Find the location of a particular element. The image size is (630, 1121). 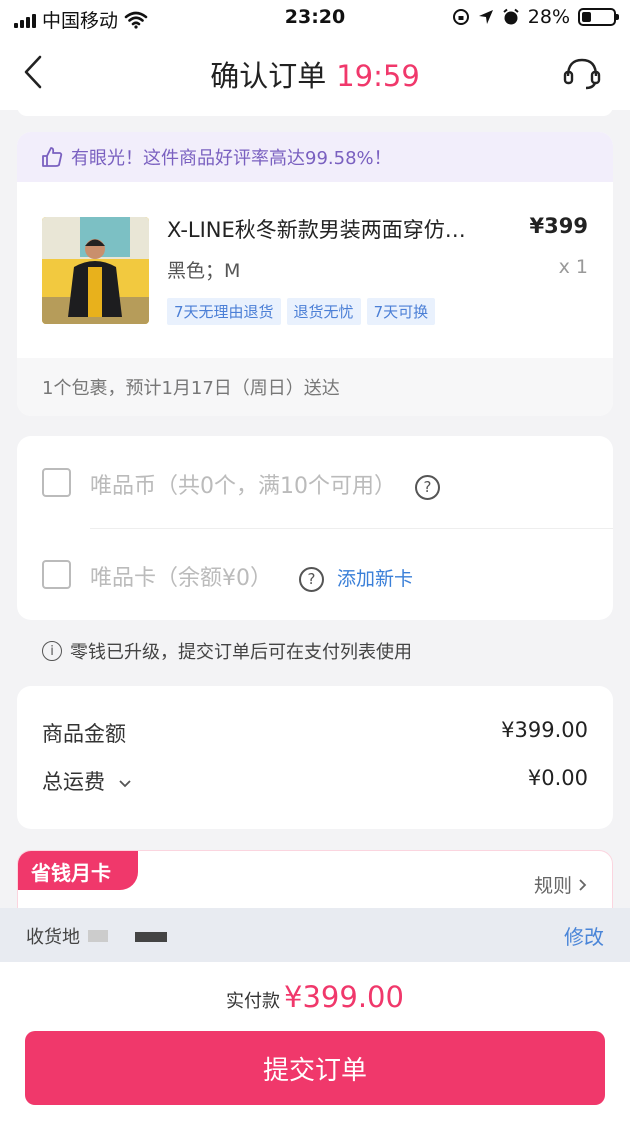

countdown-timer: 19:59 is located at coordinates (378, 76).